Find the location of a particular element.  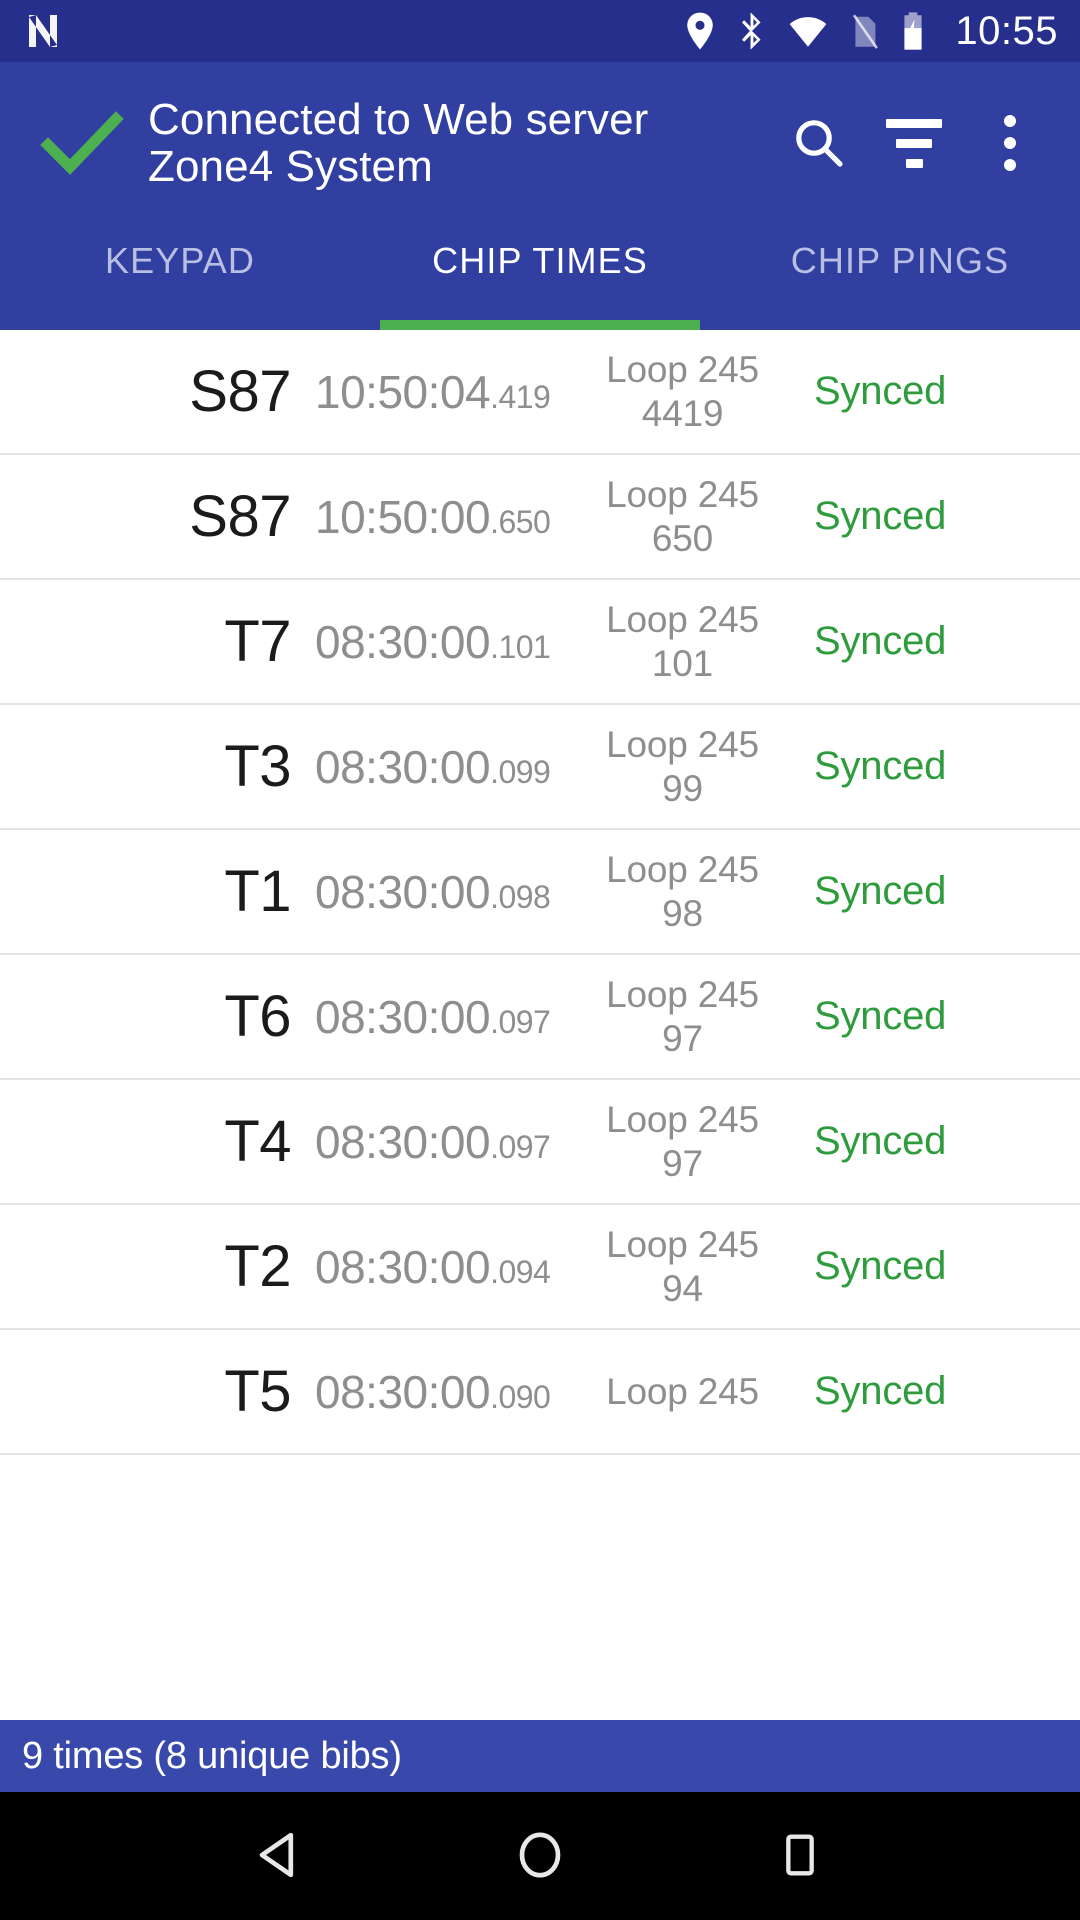

cell-time: 08:30:00.094 is located at coordinates (445, 1267).